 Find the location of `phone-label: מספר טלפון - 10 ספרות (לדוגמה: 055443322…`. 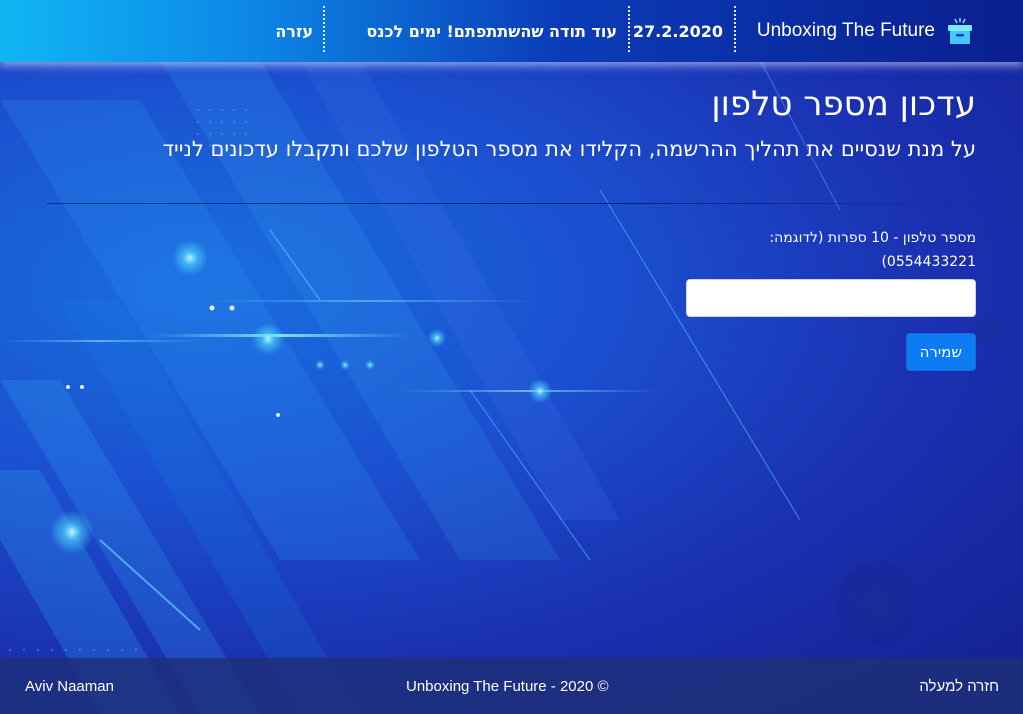

phone-label: מספר טלפון - 10 ספרות (לדוגמה: 055443322… is located at coordinates (872, 250).